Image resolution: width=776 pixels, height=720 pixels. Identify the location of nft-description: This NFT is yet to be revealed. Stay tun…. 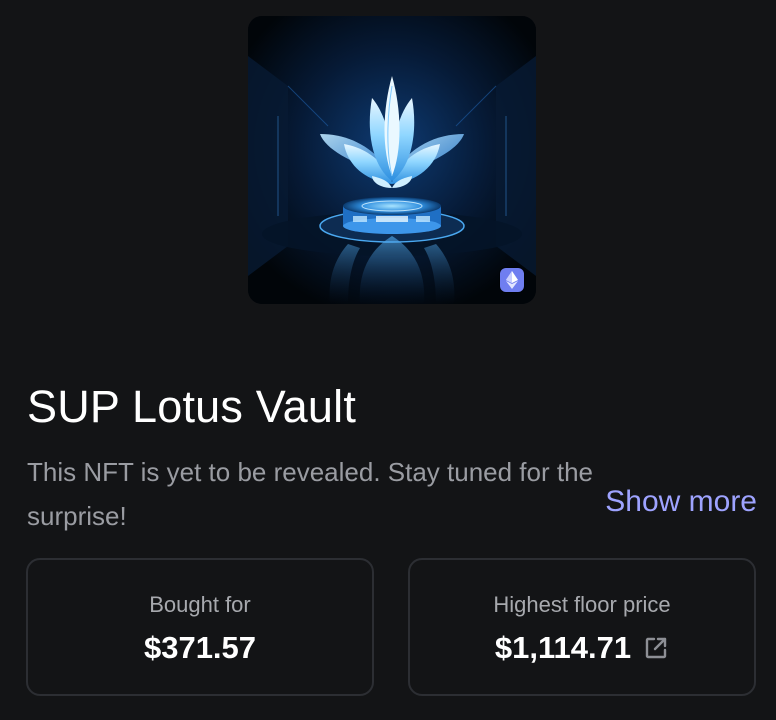
(310, 494).